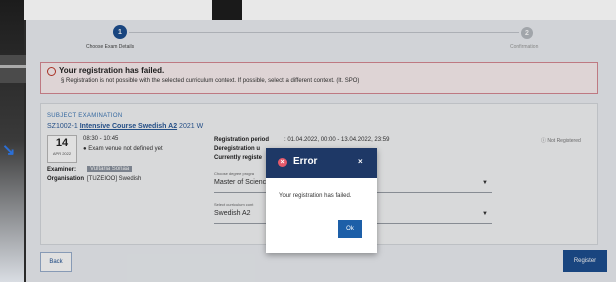  I want to click on ok-button: Ok, so click(350, 229).